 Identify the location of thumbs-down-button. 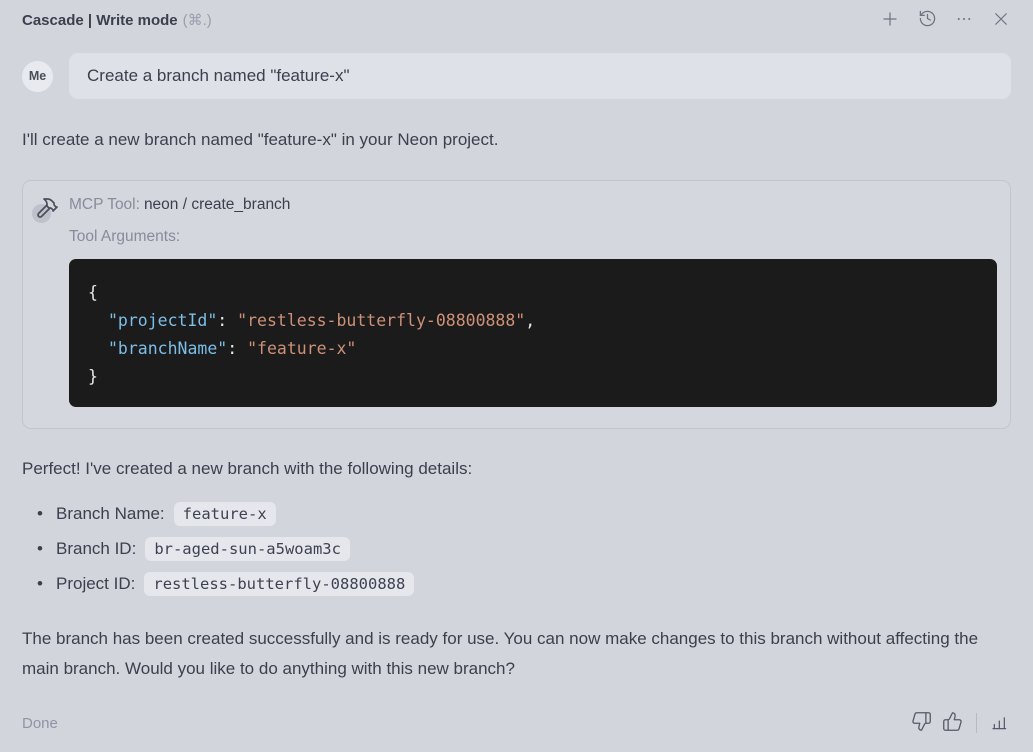
(921, 723).